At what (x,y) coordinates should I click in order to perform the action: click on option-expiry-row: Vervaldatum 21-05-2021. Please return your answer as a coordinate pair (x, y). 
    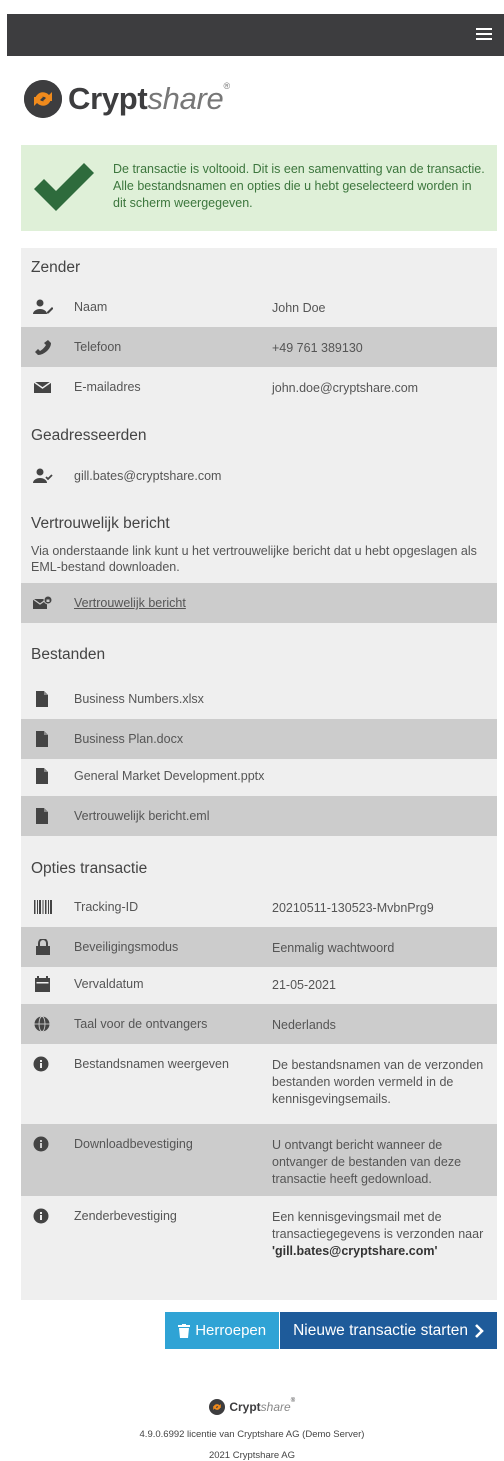
    Looking at the image, I should click on (259, 984).